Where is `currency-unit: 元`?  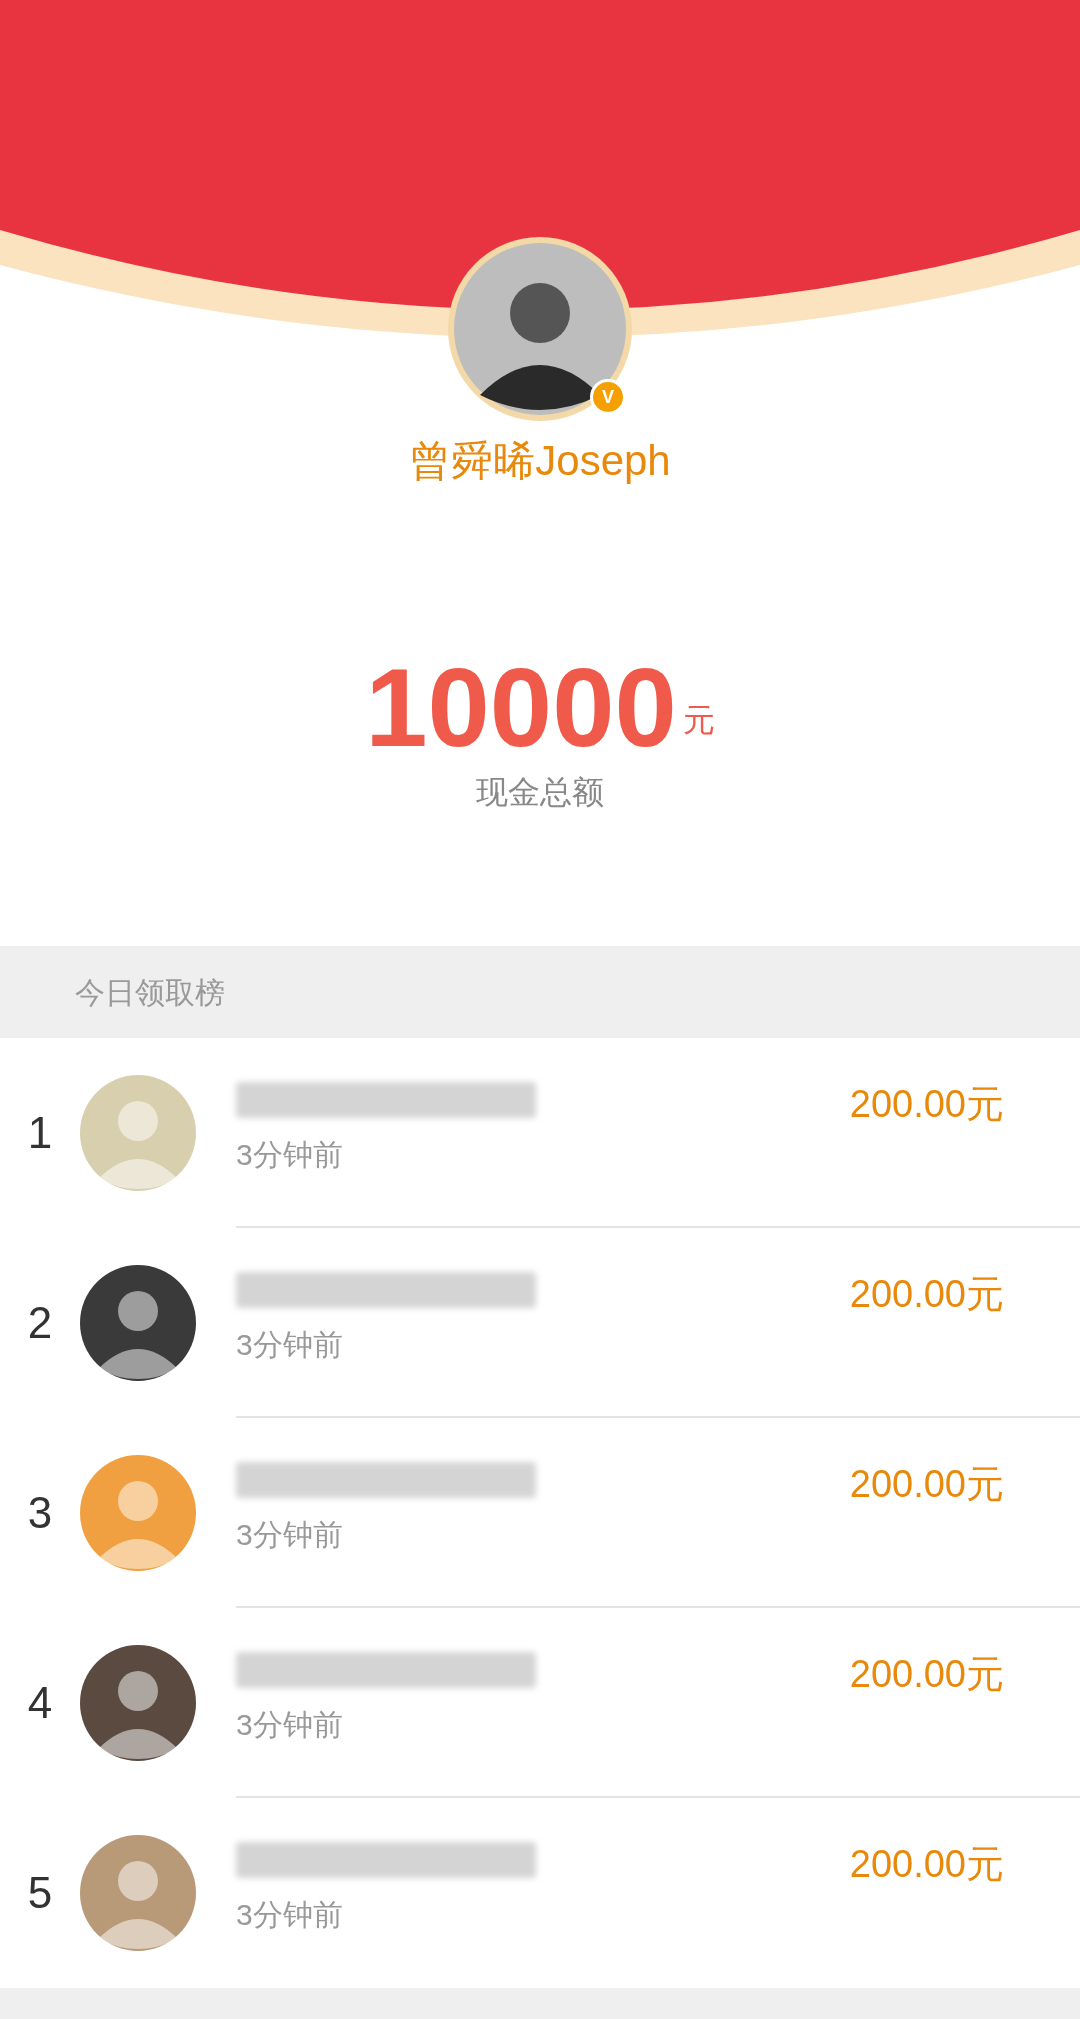
currency-unit: 元 is located at coordinates (698, 720).